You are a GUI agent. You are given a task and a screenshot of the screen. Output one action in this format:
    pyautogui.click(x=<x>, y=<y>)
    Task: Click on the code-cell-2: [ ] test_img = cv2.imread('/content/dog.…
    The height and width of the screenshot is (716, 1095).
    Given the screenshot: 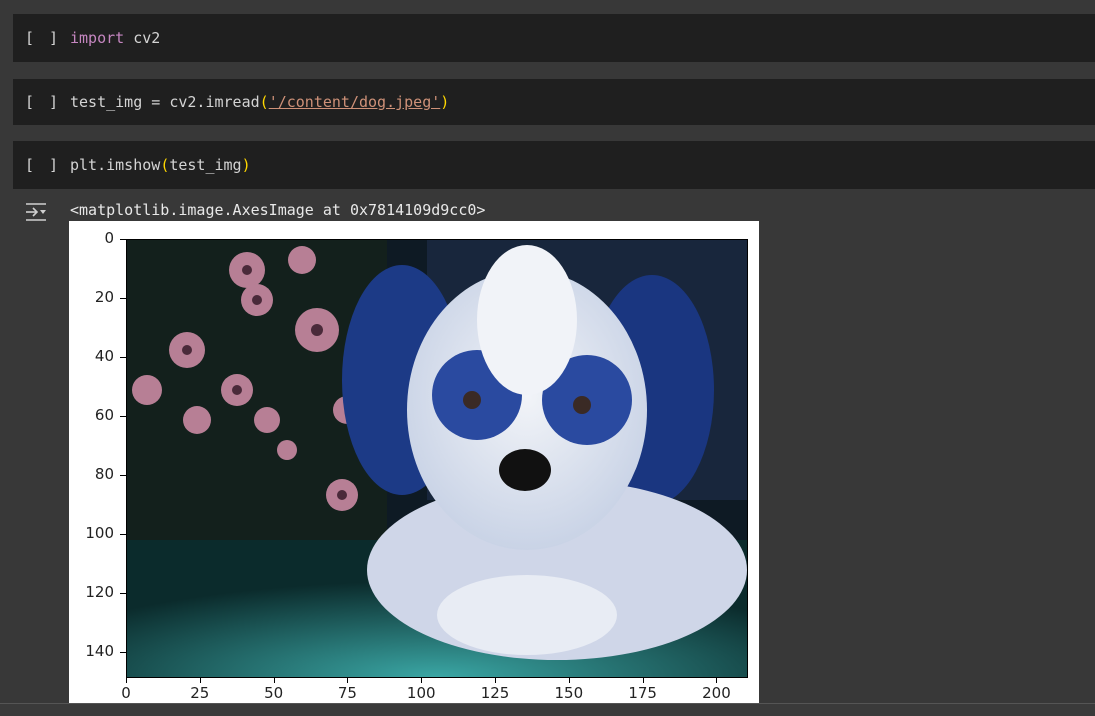 What is the action you would take?
    pyautogui.click(x=554, y=102)
    